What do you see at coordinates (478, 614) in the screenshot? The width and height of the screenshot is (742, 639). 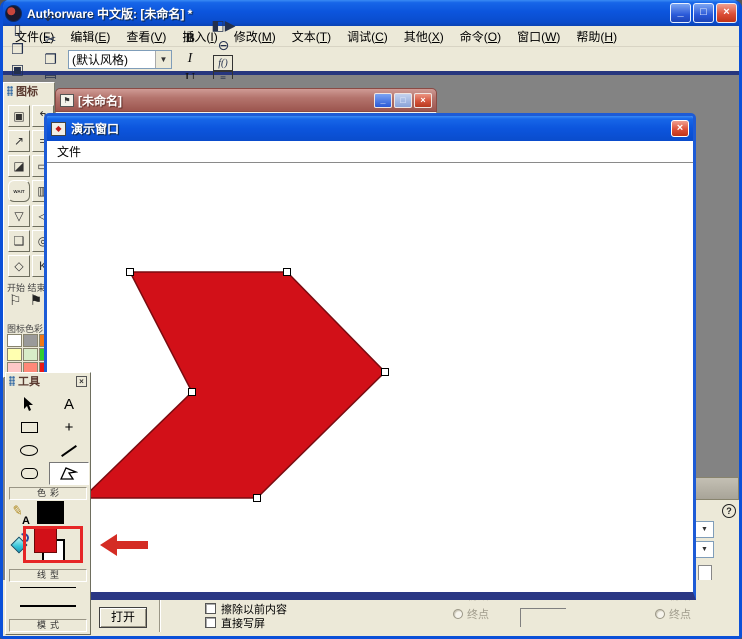 I see `radio-label: 终点` at bounding box center [478, 614].